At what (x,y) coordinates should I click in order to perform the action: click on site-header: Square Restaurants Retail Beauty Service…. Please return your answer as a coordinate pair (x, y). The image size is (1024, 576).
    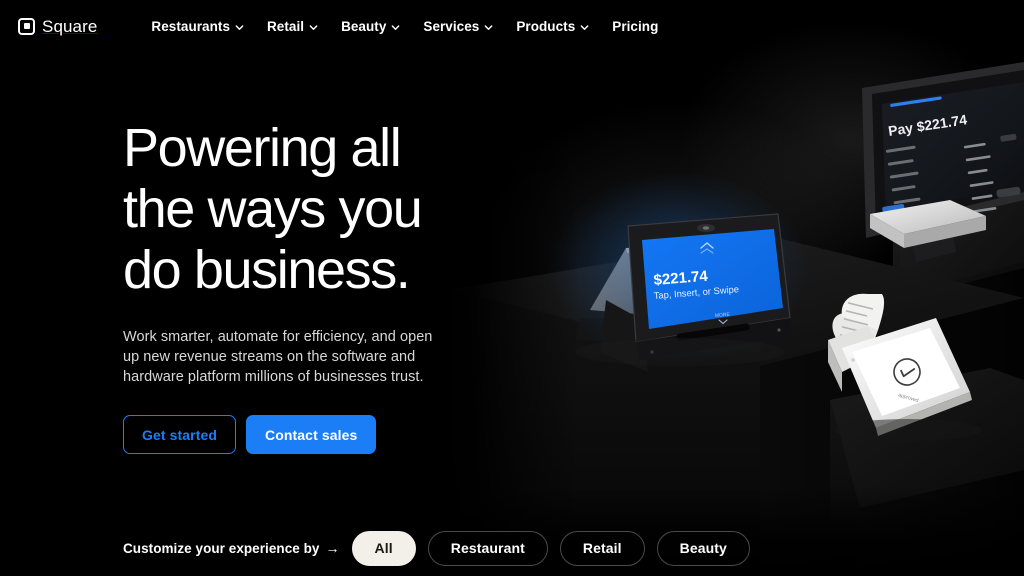
    Looking at the image, I should click on (512, 26).